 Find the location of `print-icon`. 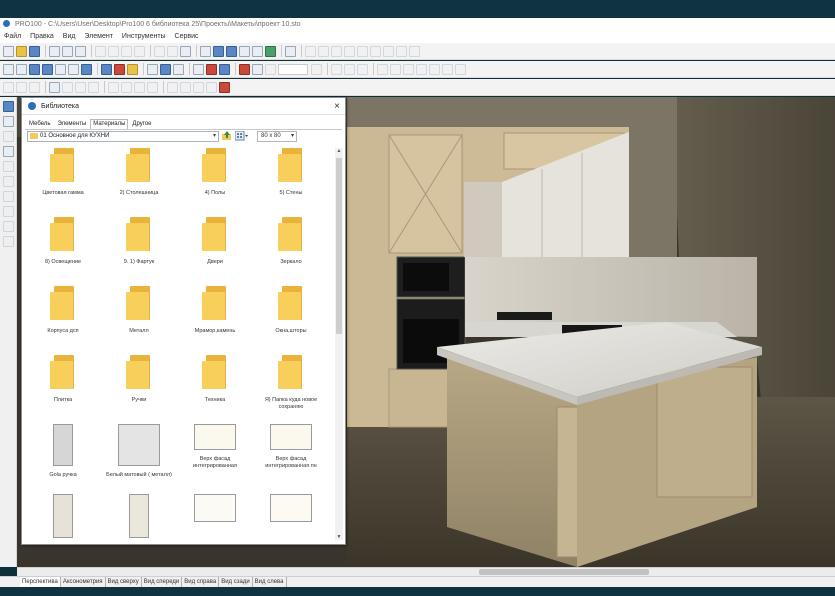

print-icon is located at coordinates (67, 51).